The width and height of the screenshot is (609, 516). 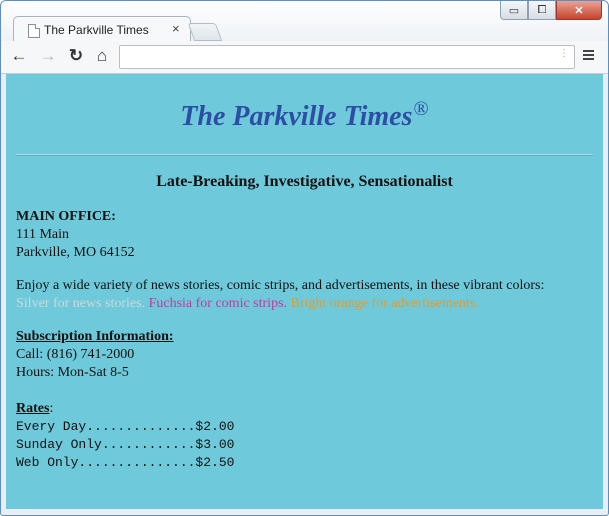 What do you see at coordinates (81, 303) in the screenshot?
I see `silver-text: Silver for news stories.` at bounding box center [81, 303].